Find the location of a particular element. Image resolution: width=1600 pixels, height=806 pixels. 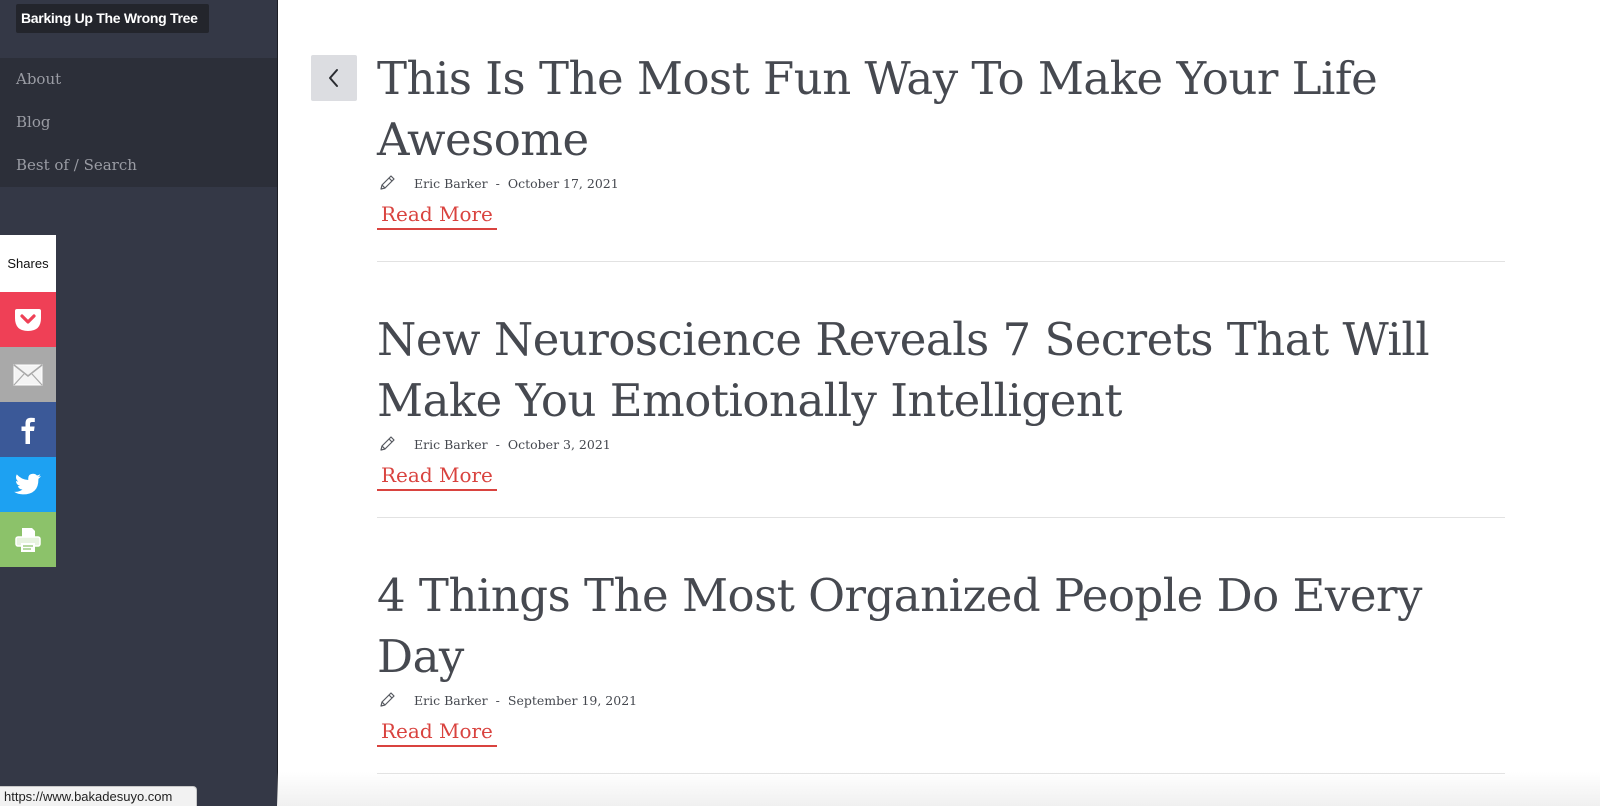

share-bar: Shares is located at coordinates (28, 401).